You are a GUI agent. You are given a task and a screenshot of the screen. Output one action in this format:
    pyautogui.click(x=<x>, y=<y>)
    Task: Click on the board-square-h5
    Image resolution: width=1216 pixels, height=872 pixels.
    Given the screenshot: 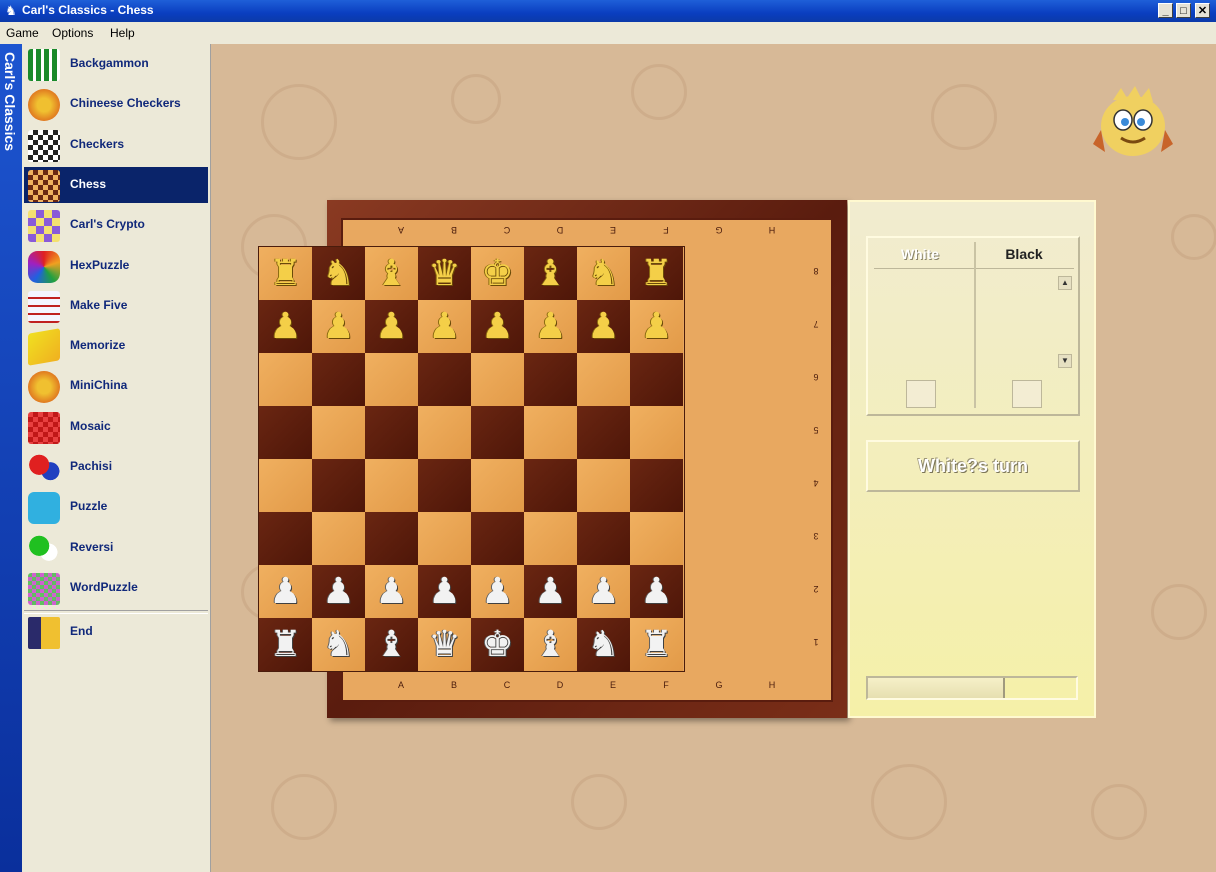 What is the action you would take?
    pyautogui.click(x=656, y=432)
    